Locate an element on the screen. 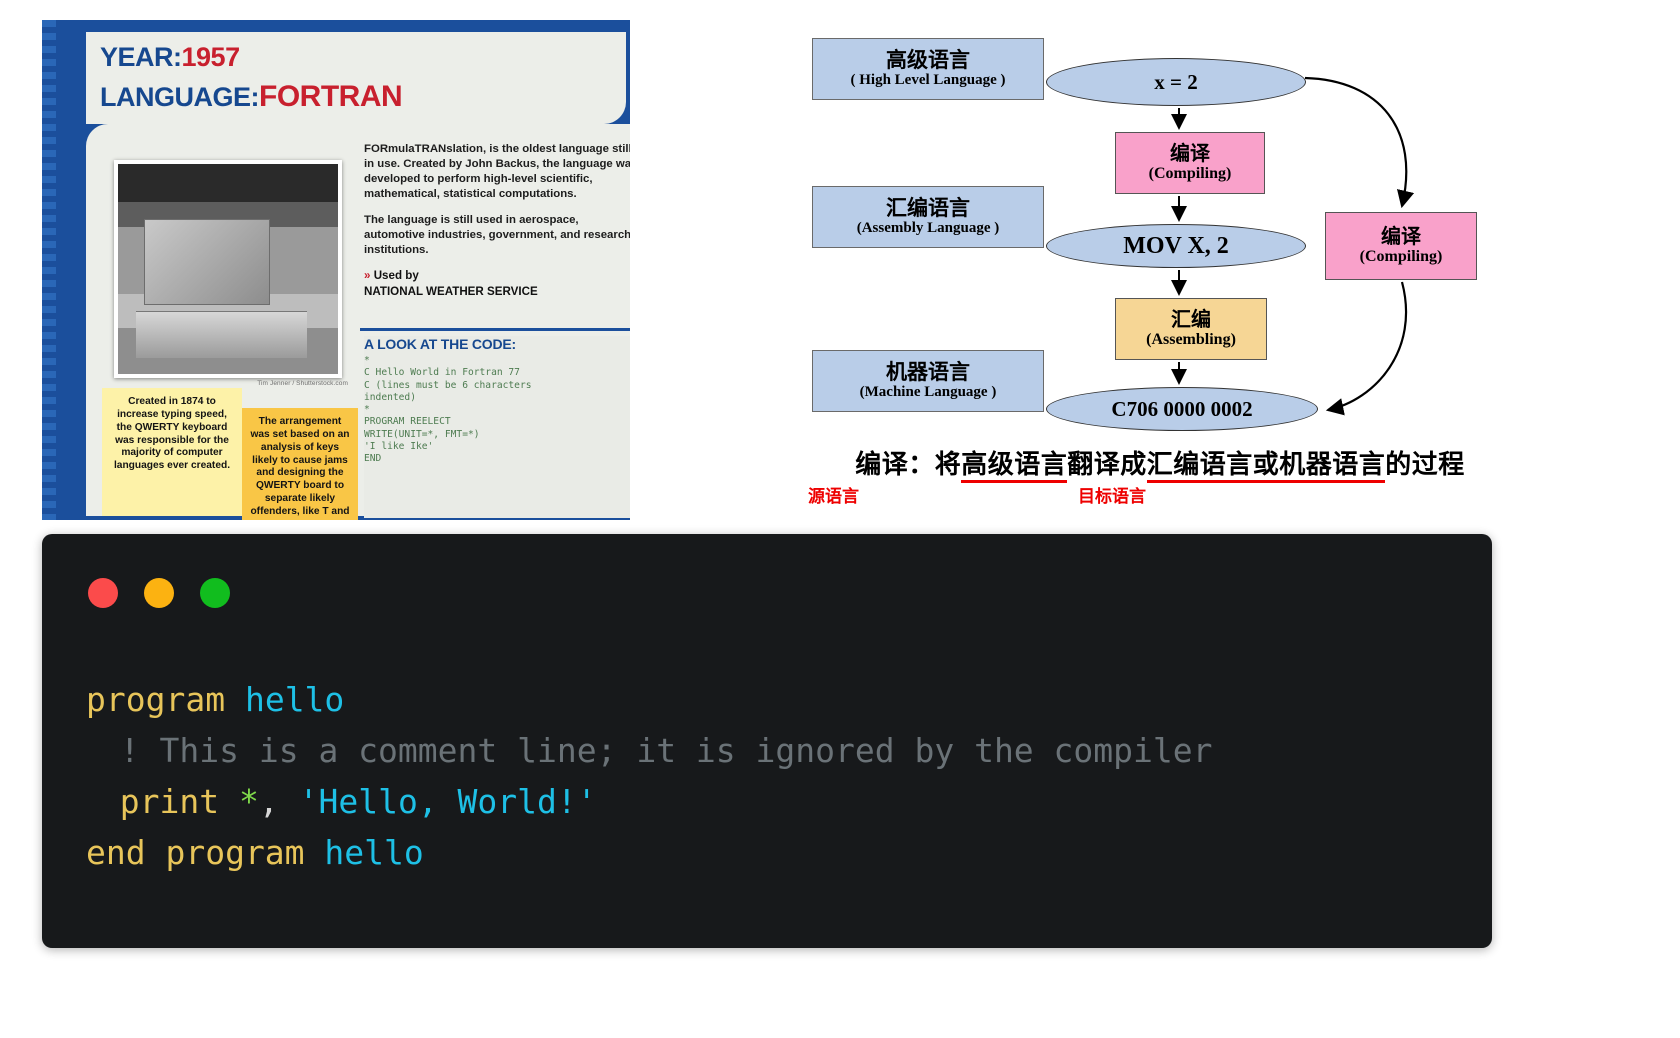 The width and height of the screenshot is (1680, 1038). minimize-icon is located at coordinates (159, 593).